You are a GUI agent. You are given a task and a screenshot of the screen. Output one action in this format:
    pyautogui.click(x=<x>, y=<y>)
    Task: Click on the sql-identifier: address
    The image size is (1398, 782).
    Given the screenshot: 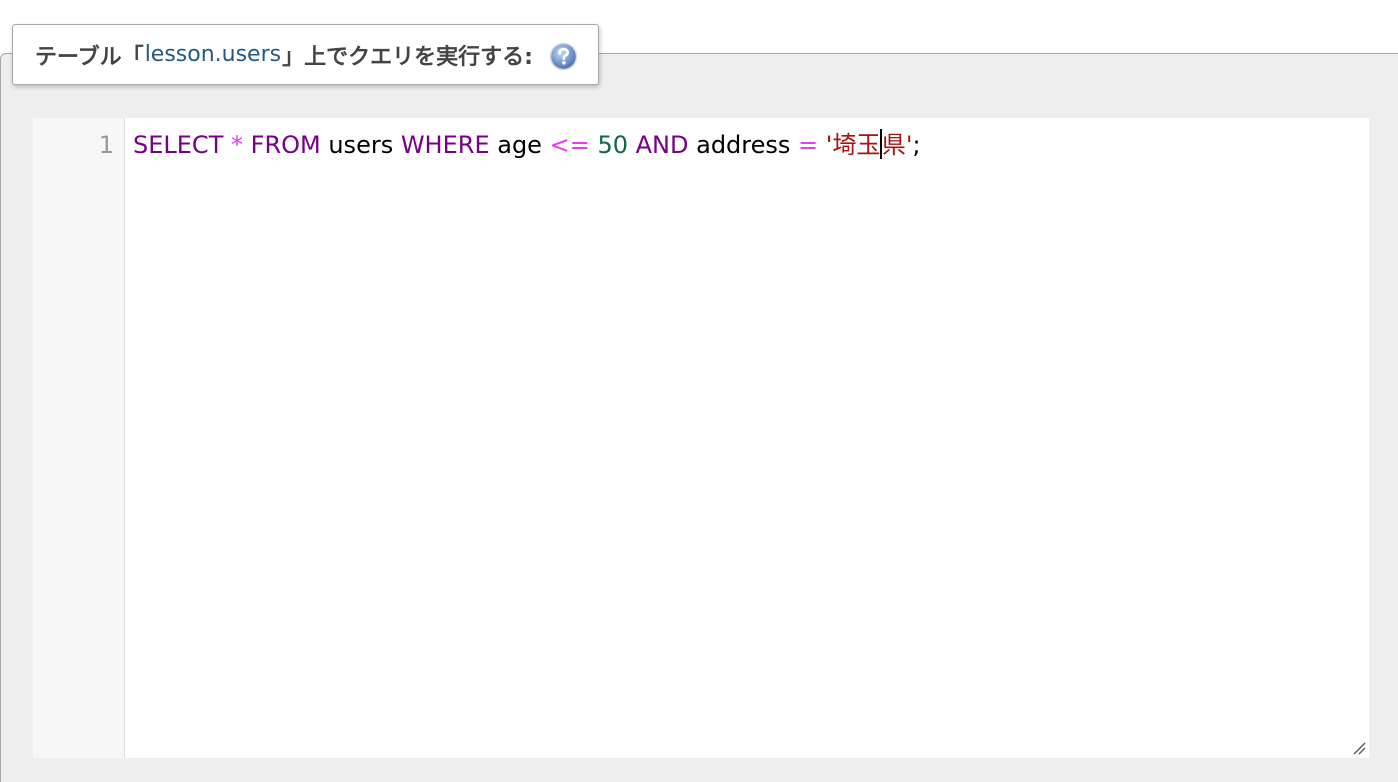 What is the action you would take?
    pyautogui.click(x=743, y=145)
    